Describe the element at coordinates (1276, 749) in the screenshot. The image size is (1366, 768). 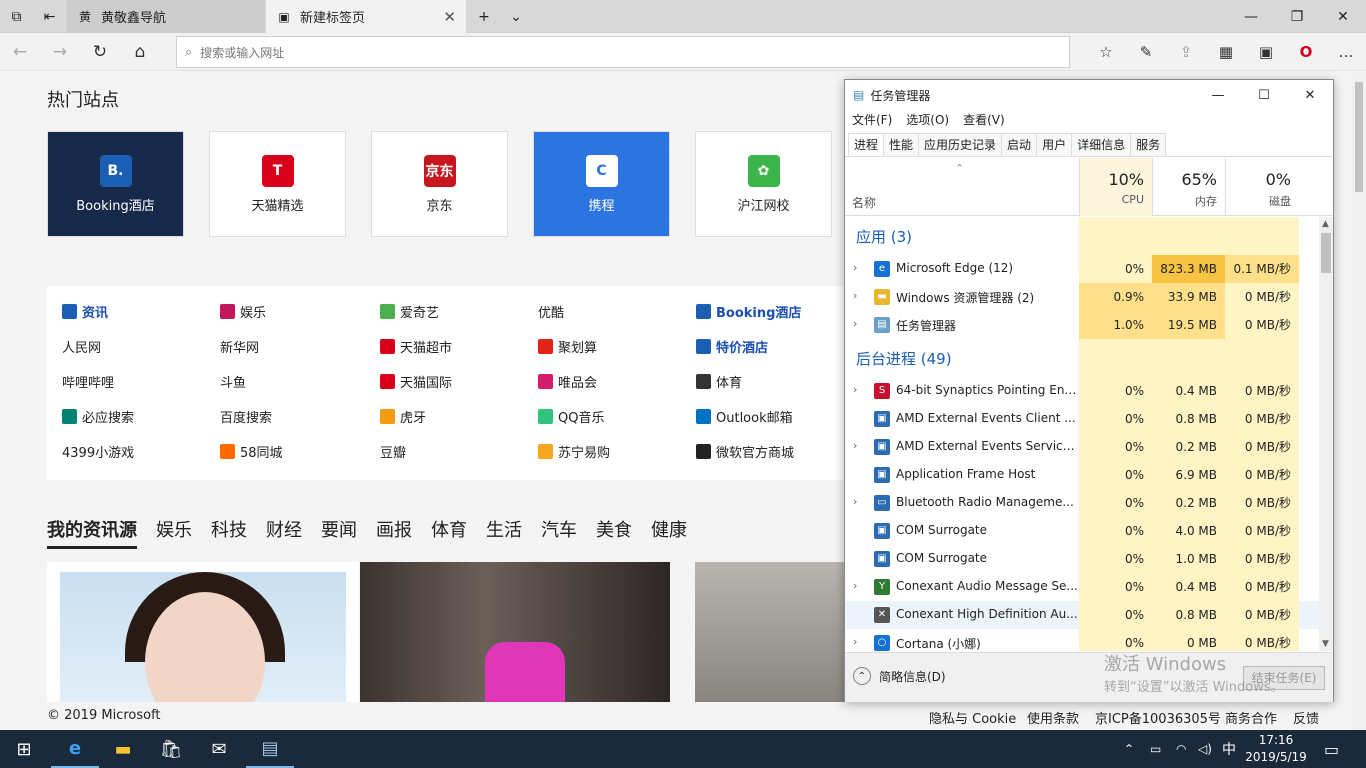
I see `system-clock: 17:16 2019/5/19` at that location.